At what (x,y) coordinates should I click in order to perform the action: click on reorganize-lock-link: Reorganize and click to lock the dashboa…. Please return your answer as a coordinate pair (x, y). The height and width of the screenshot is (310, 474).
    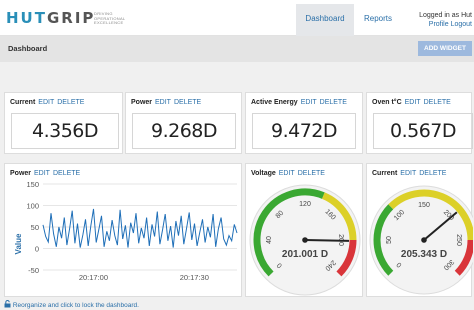
    Looking at the image, I should click on (71, 305).